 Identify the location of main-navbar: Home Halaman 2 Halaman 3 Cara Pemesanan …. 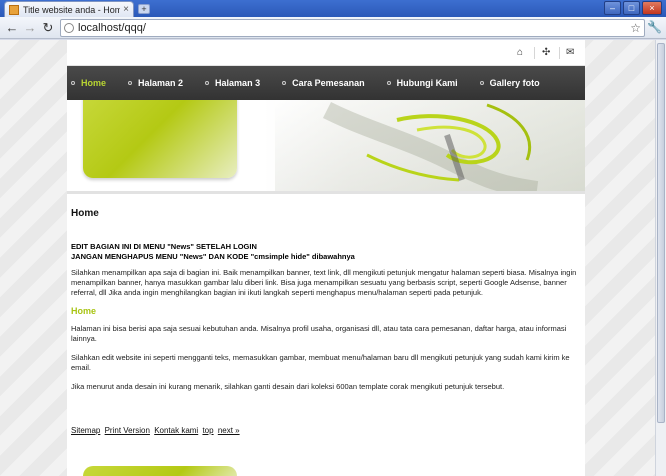
(326, 83).